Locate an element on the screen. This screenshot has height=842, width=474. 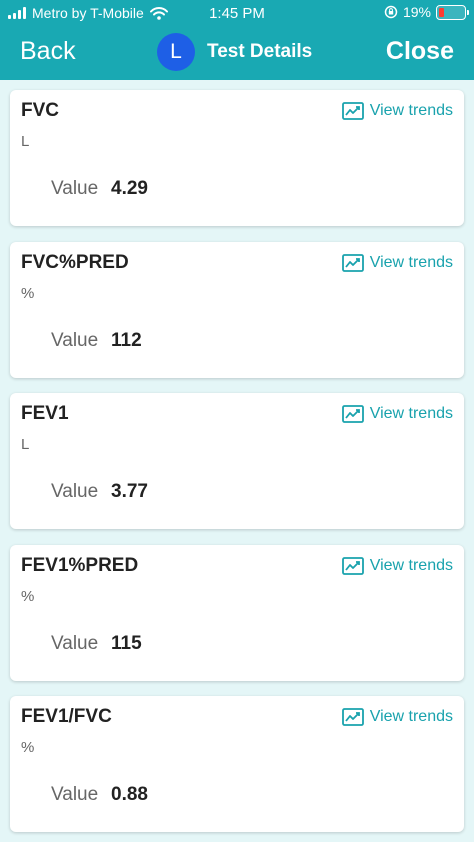
test-name: FVC is located at coordinates (40, 110).